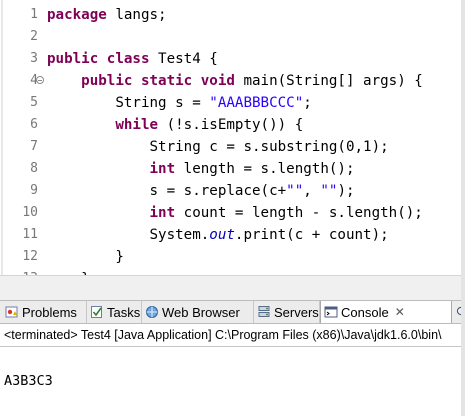 This screenshot has width=465, height=416. What do you see at coordinates (12, 312) in the screenshot?
I see `problems-icon` at bounding box center [12, 312].